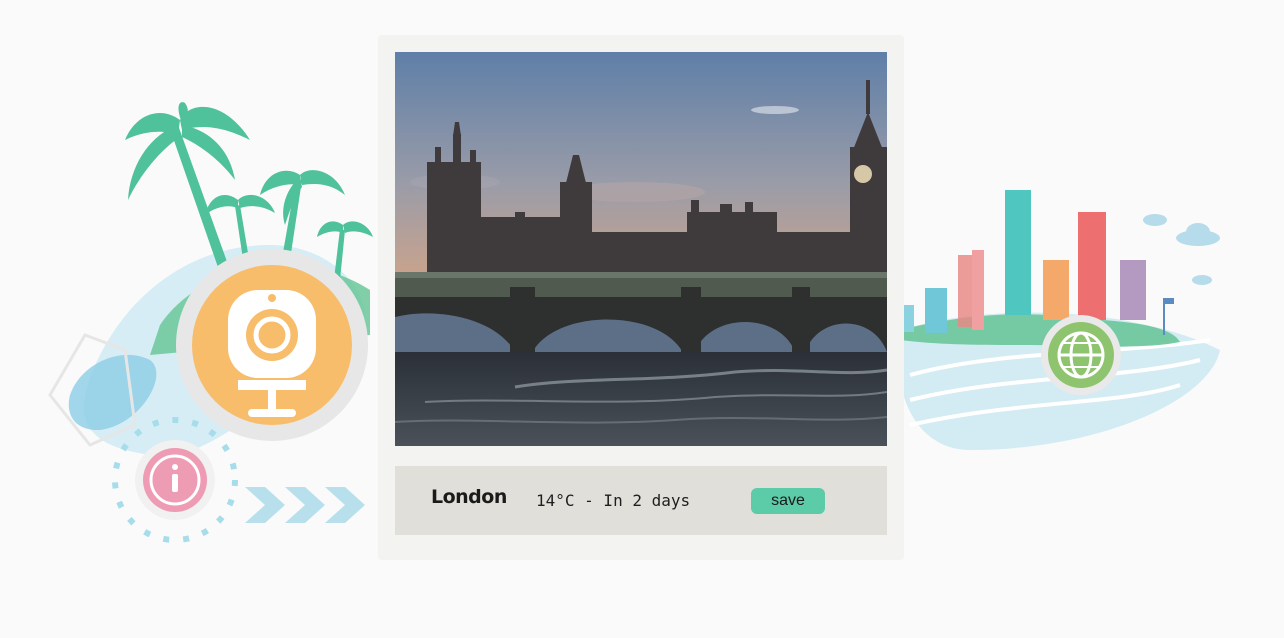 The height and width of the screenshot is (638, 1284). Describe the element at coordinates (788, 501) in the screenshot. I see `save-button: save` at that location.